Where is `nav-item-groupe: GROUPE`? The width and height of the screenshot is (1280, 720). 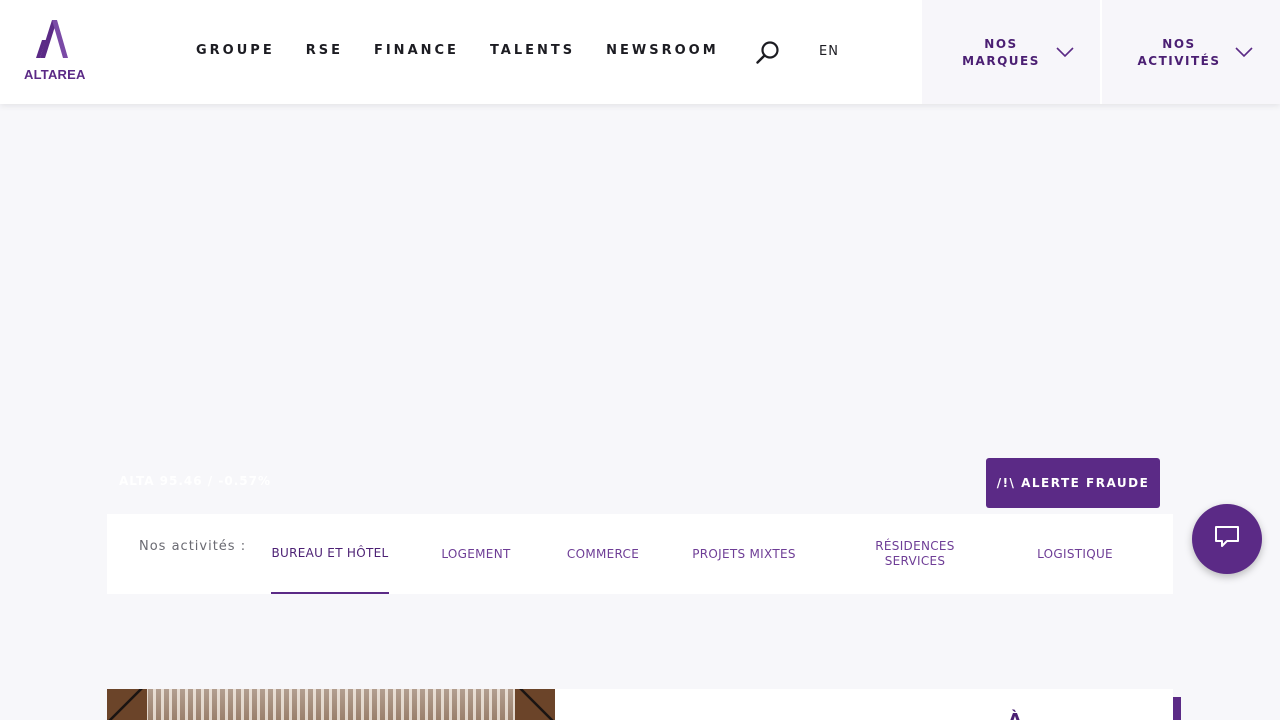 nav-item-groupe: GROUPE is located at coordinates (235, 50).